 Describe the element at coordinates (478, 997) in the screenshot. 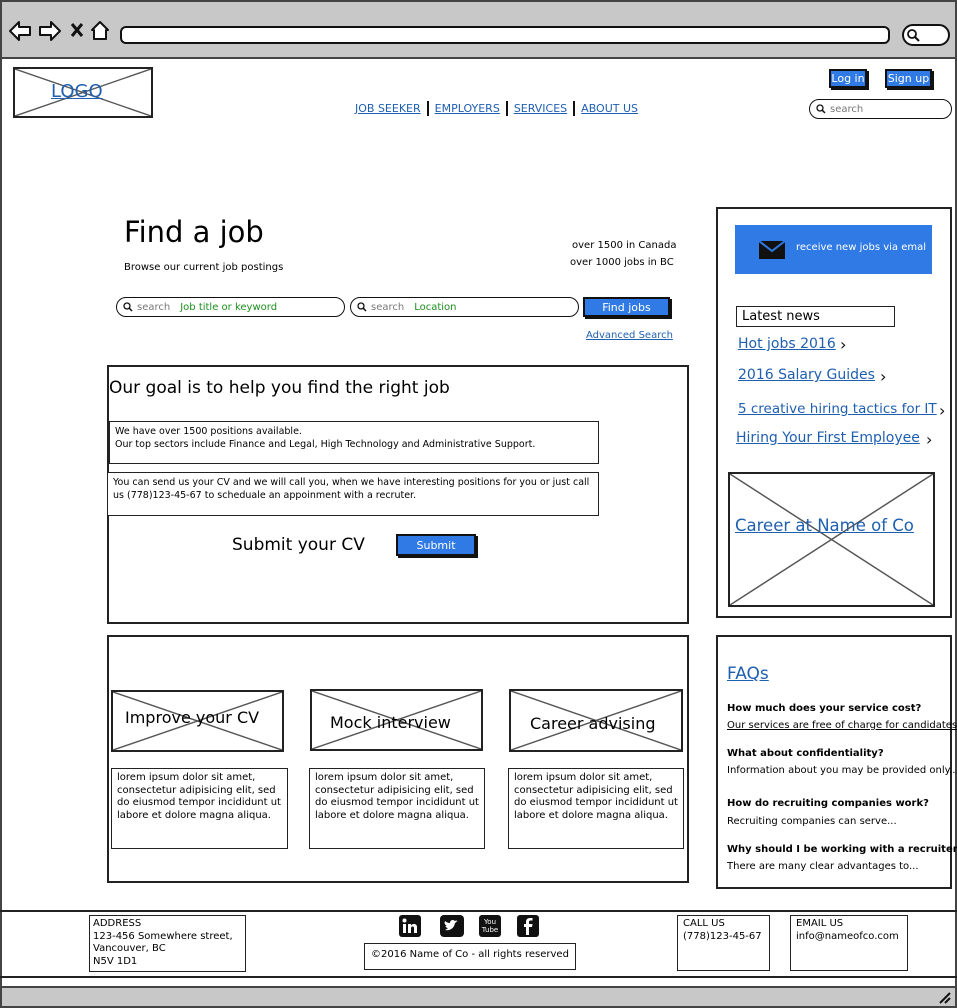

I see `browser-status-bar` at that location.